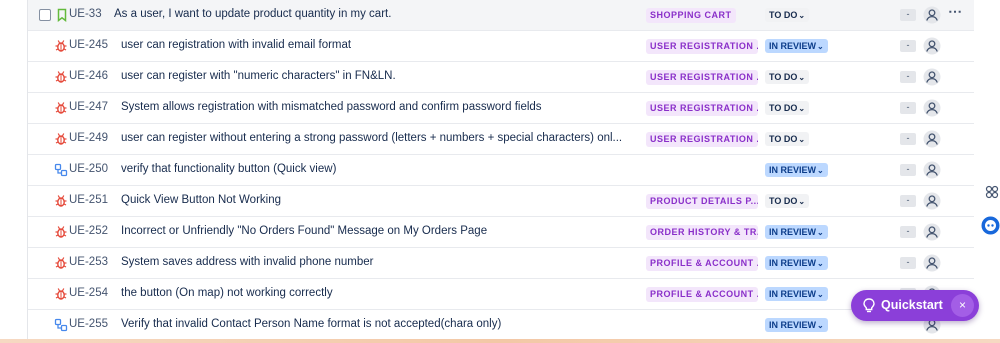  What do you see at coordinates (88, 45) in the screenshot?
I see `issue-key: UE-245` at bounding box center [88, 45].